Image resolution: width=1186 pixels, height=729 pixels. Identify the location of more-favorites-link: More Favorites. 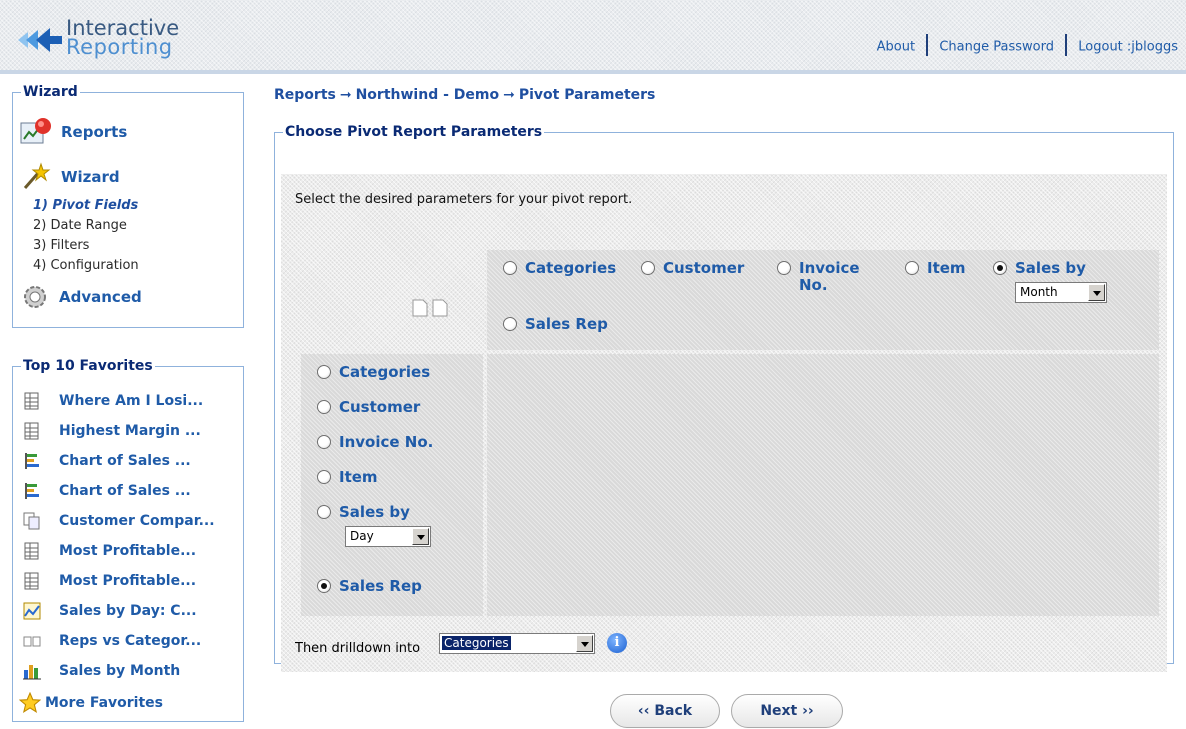
(91, 703).